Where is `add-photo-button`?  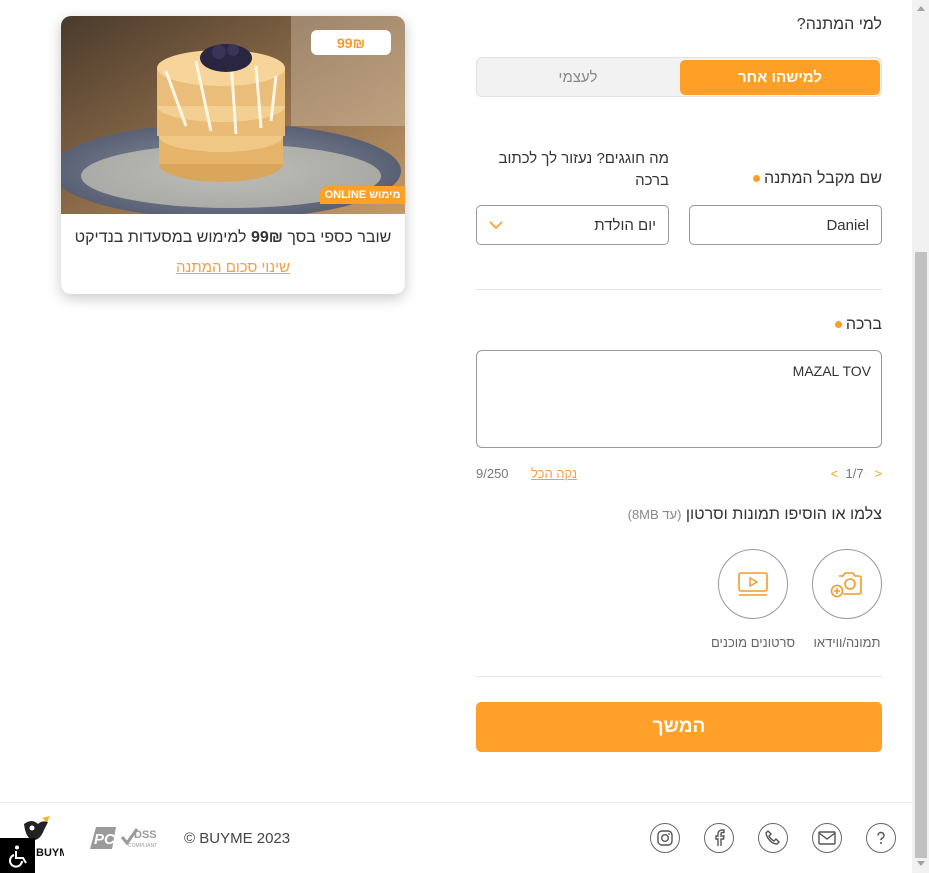 add-photo-button is located at coordinates (847, 584).